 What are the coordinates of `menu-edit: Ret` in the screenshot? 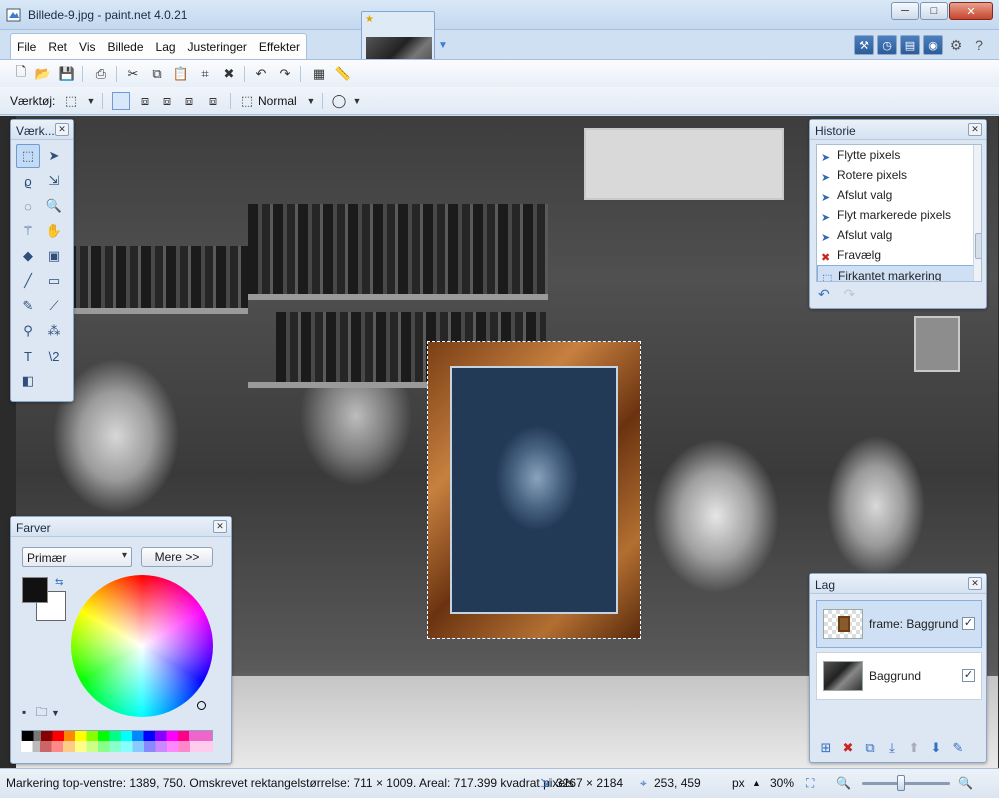 It's located at (57, 46).